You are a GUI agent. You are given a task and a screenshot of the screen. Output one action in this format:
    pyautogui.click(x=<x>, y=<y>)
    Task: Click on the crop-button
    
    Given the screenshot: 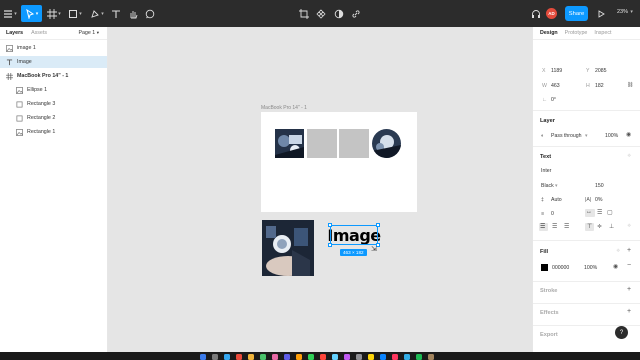 What is the action you would take?
    pyautogui.click(x=304, y=13)
    